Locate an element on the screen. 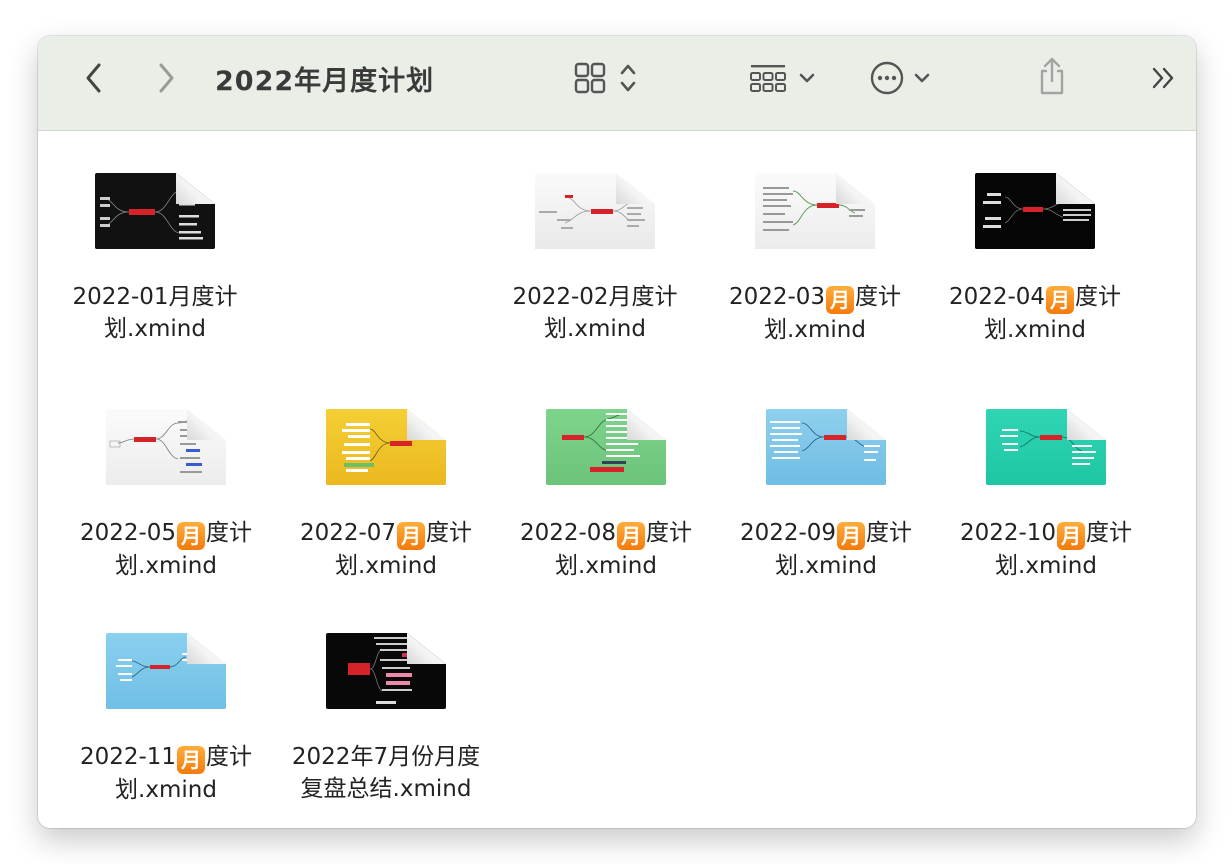  toolbar: 2022年月度计划 is located at coordinates (617, 83).